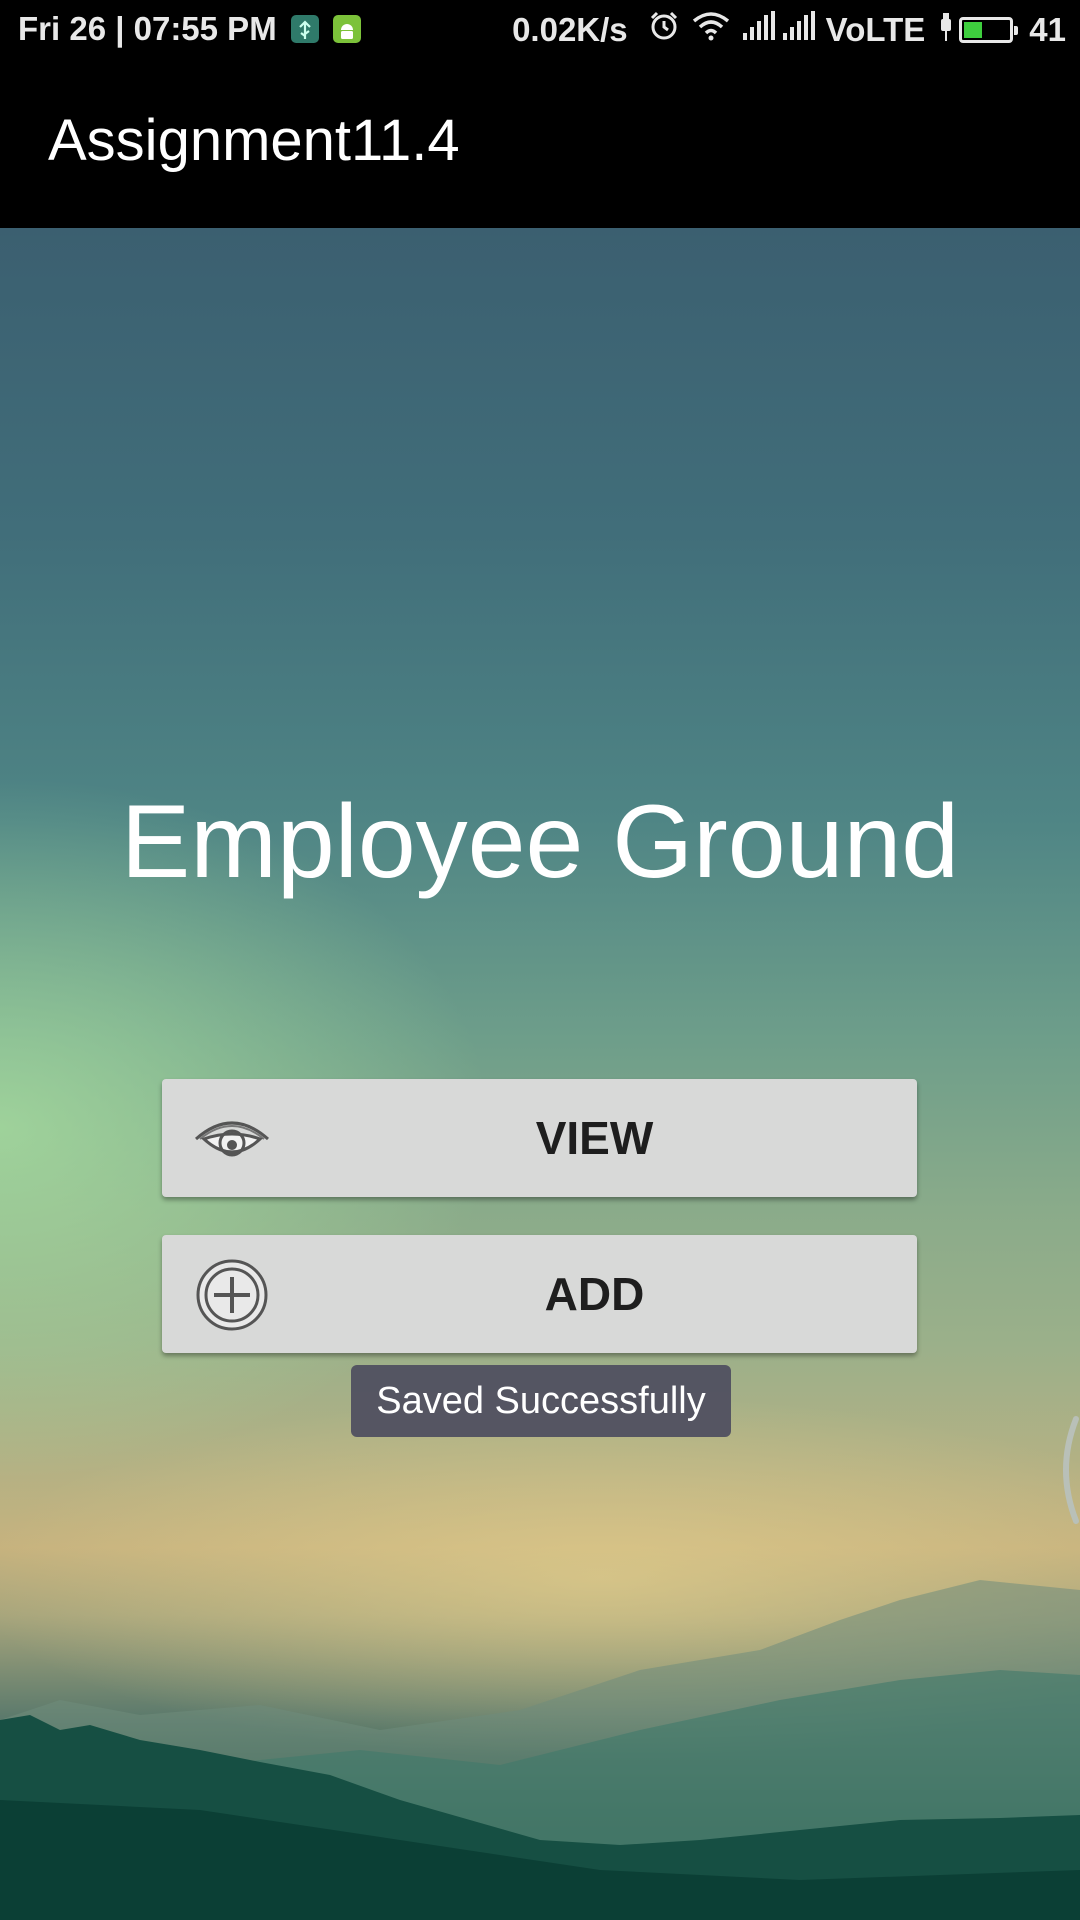  I want to click on status-datetime: Fri 26 | 07:55 PM, so click(147, 28).